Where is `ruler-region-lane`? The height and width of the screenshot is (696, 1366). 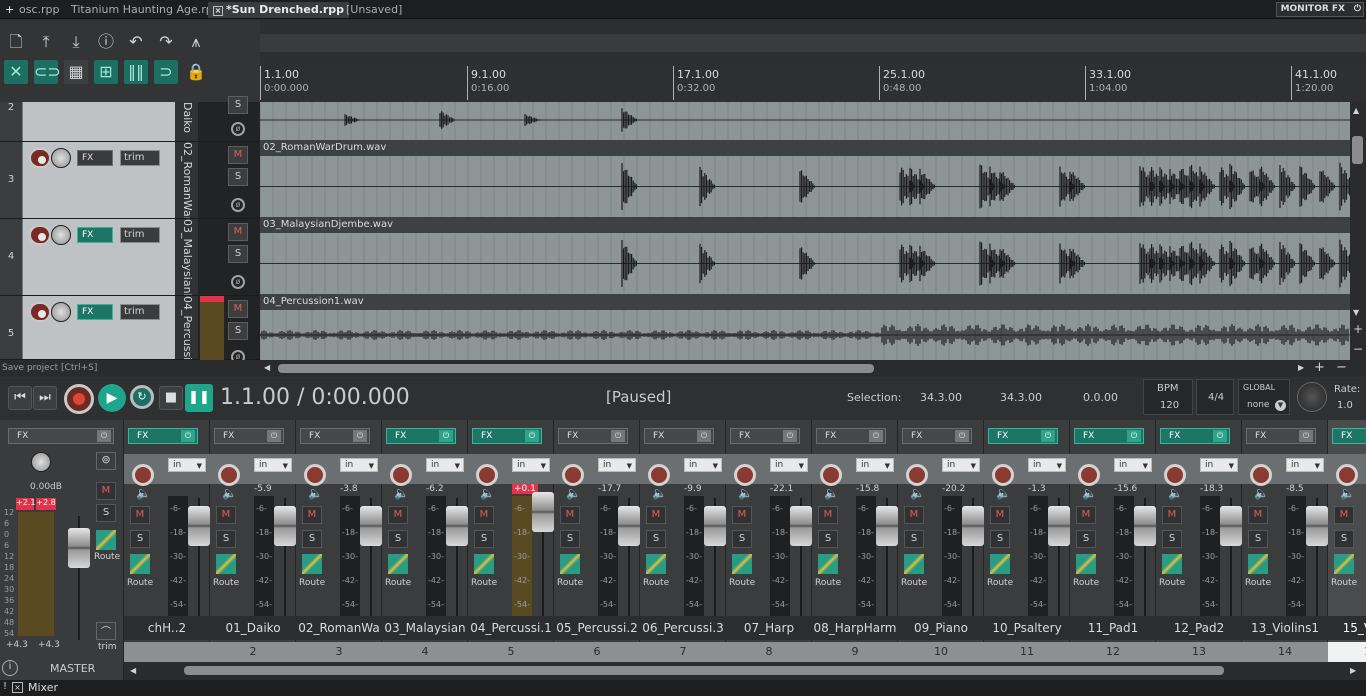 ruler-region-lane is located at coordinates (813, 43).